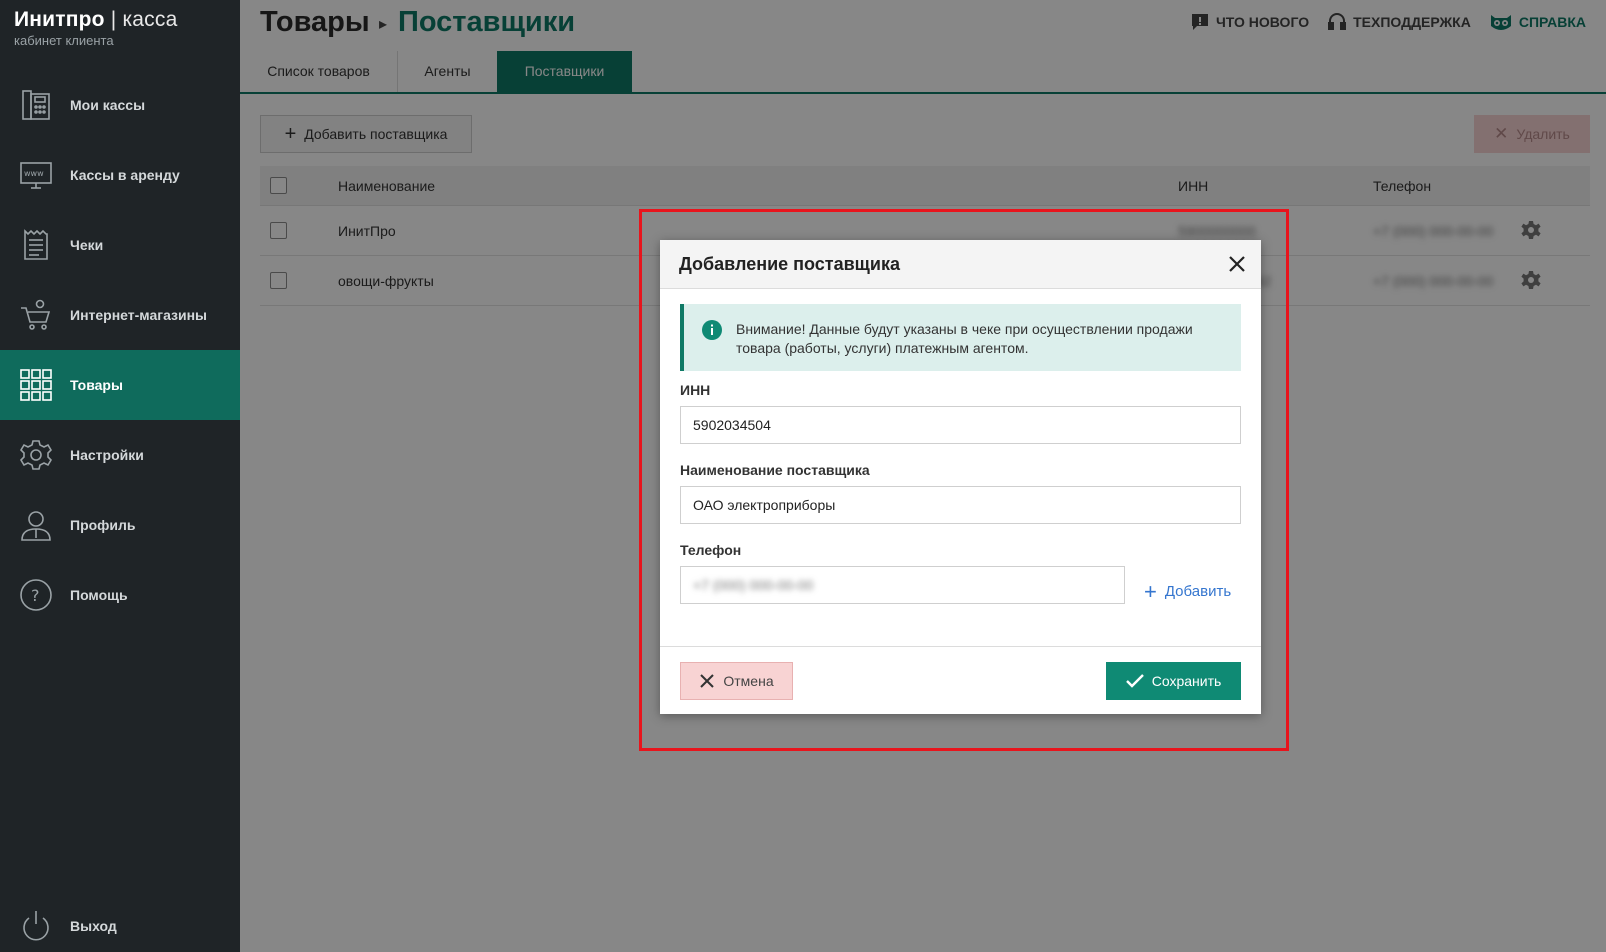  I want to click on sidebar-item-receipts: Чеки, so click(120, 245).